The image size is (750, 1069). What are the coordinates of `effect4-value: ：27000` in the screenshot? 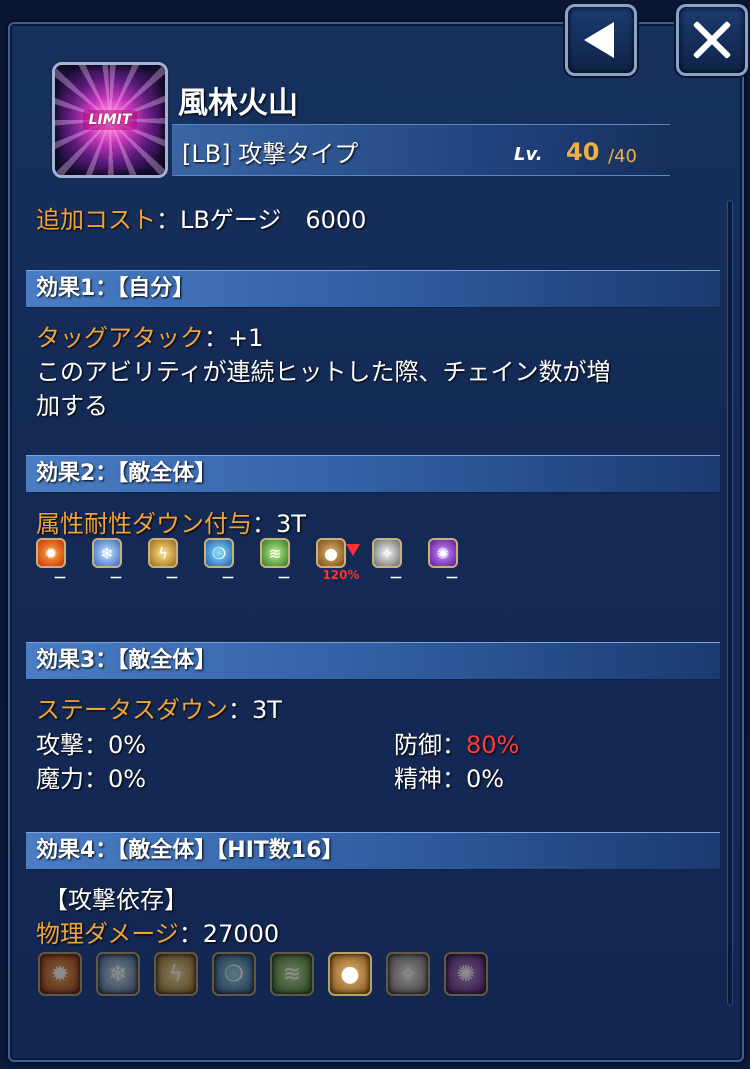 It's located at (229, 934).